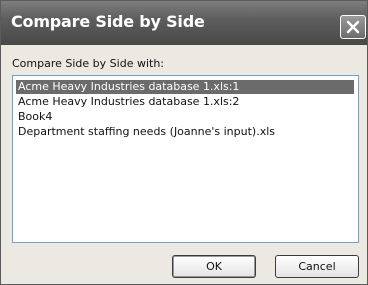 The image size is (368, 285). I want to click on ok-button: OK, so click(214, 266).